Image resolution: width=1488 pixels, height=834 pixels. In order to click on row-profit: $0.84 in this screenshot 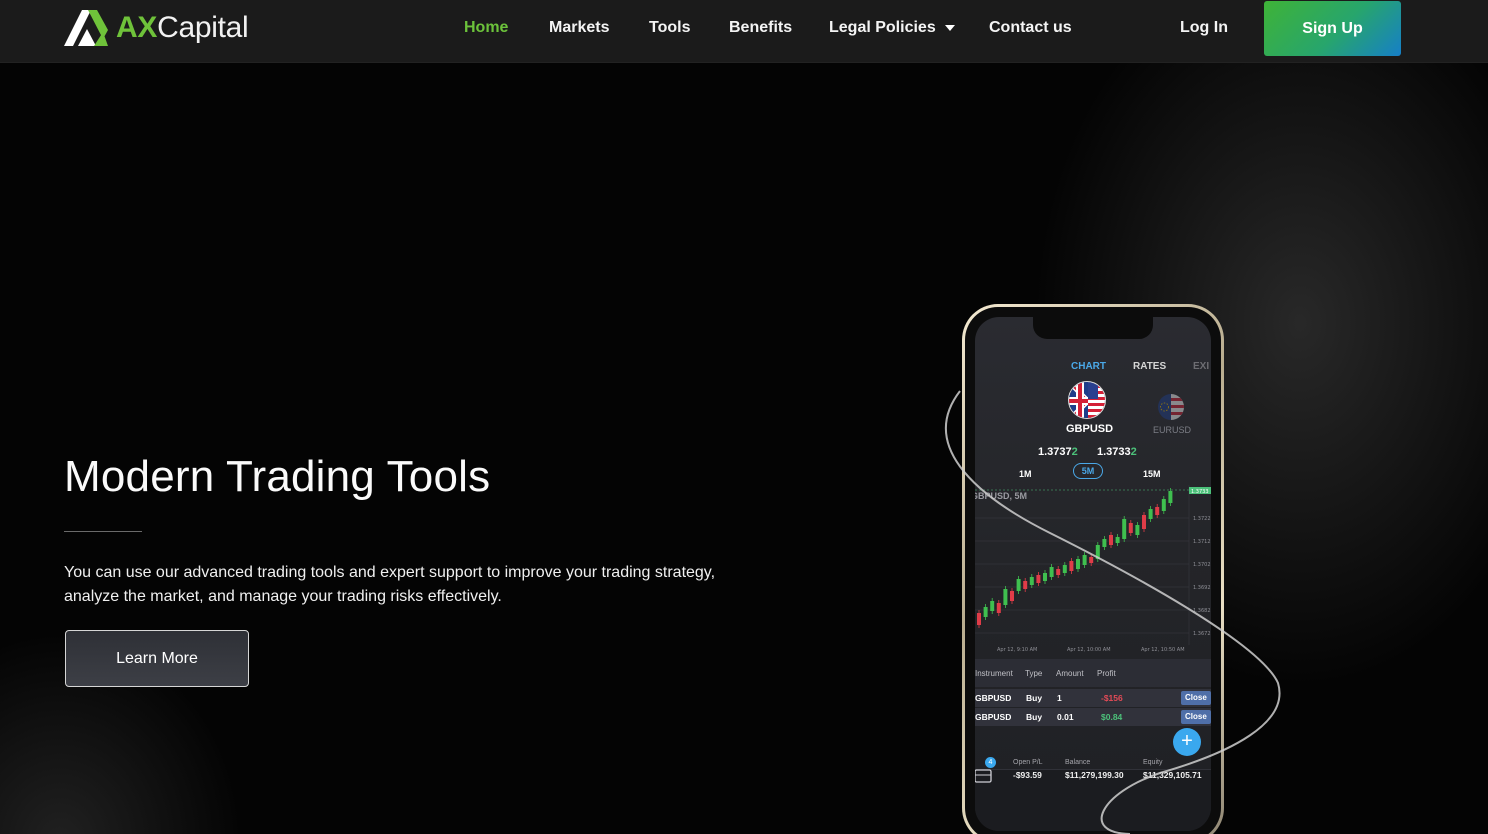, I will do `click(1112, 717)`.